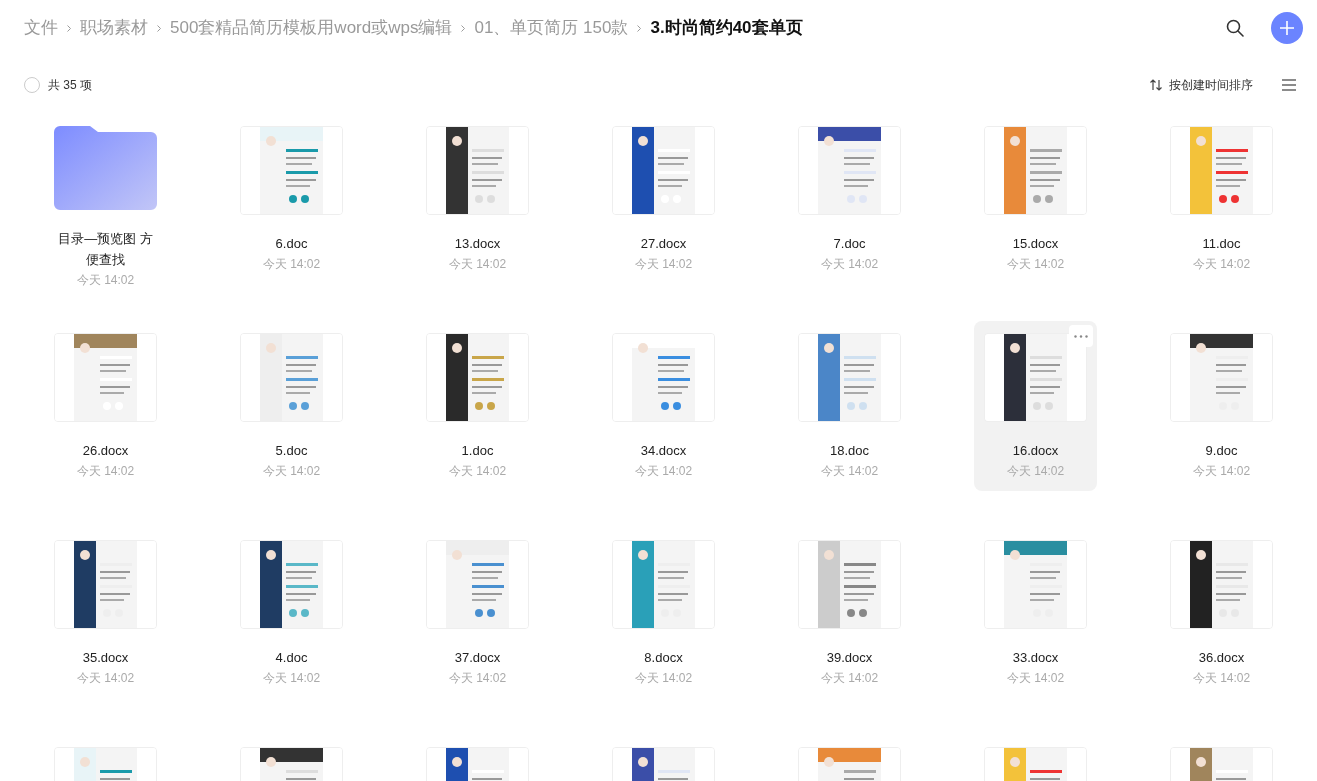 The width and height of the screenshot is (1317, 781). Describe the element at coordinates (1211, 85) in the screenshot. I see `sort-button: 按创建时间排序` at that location.